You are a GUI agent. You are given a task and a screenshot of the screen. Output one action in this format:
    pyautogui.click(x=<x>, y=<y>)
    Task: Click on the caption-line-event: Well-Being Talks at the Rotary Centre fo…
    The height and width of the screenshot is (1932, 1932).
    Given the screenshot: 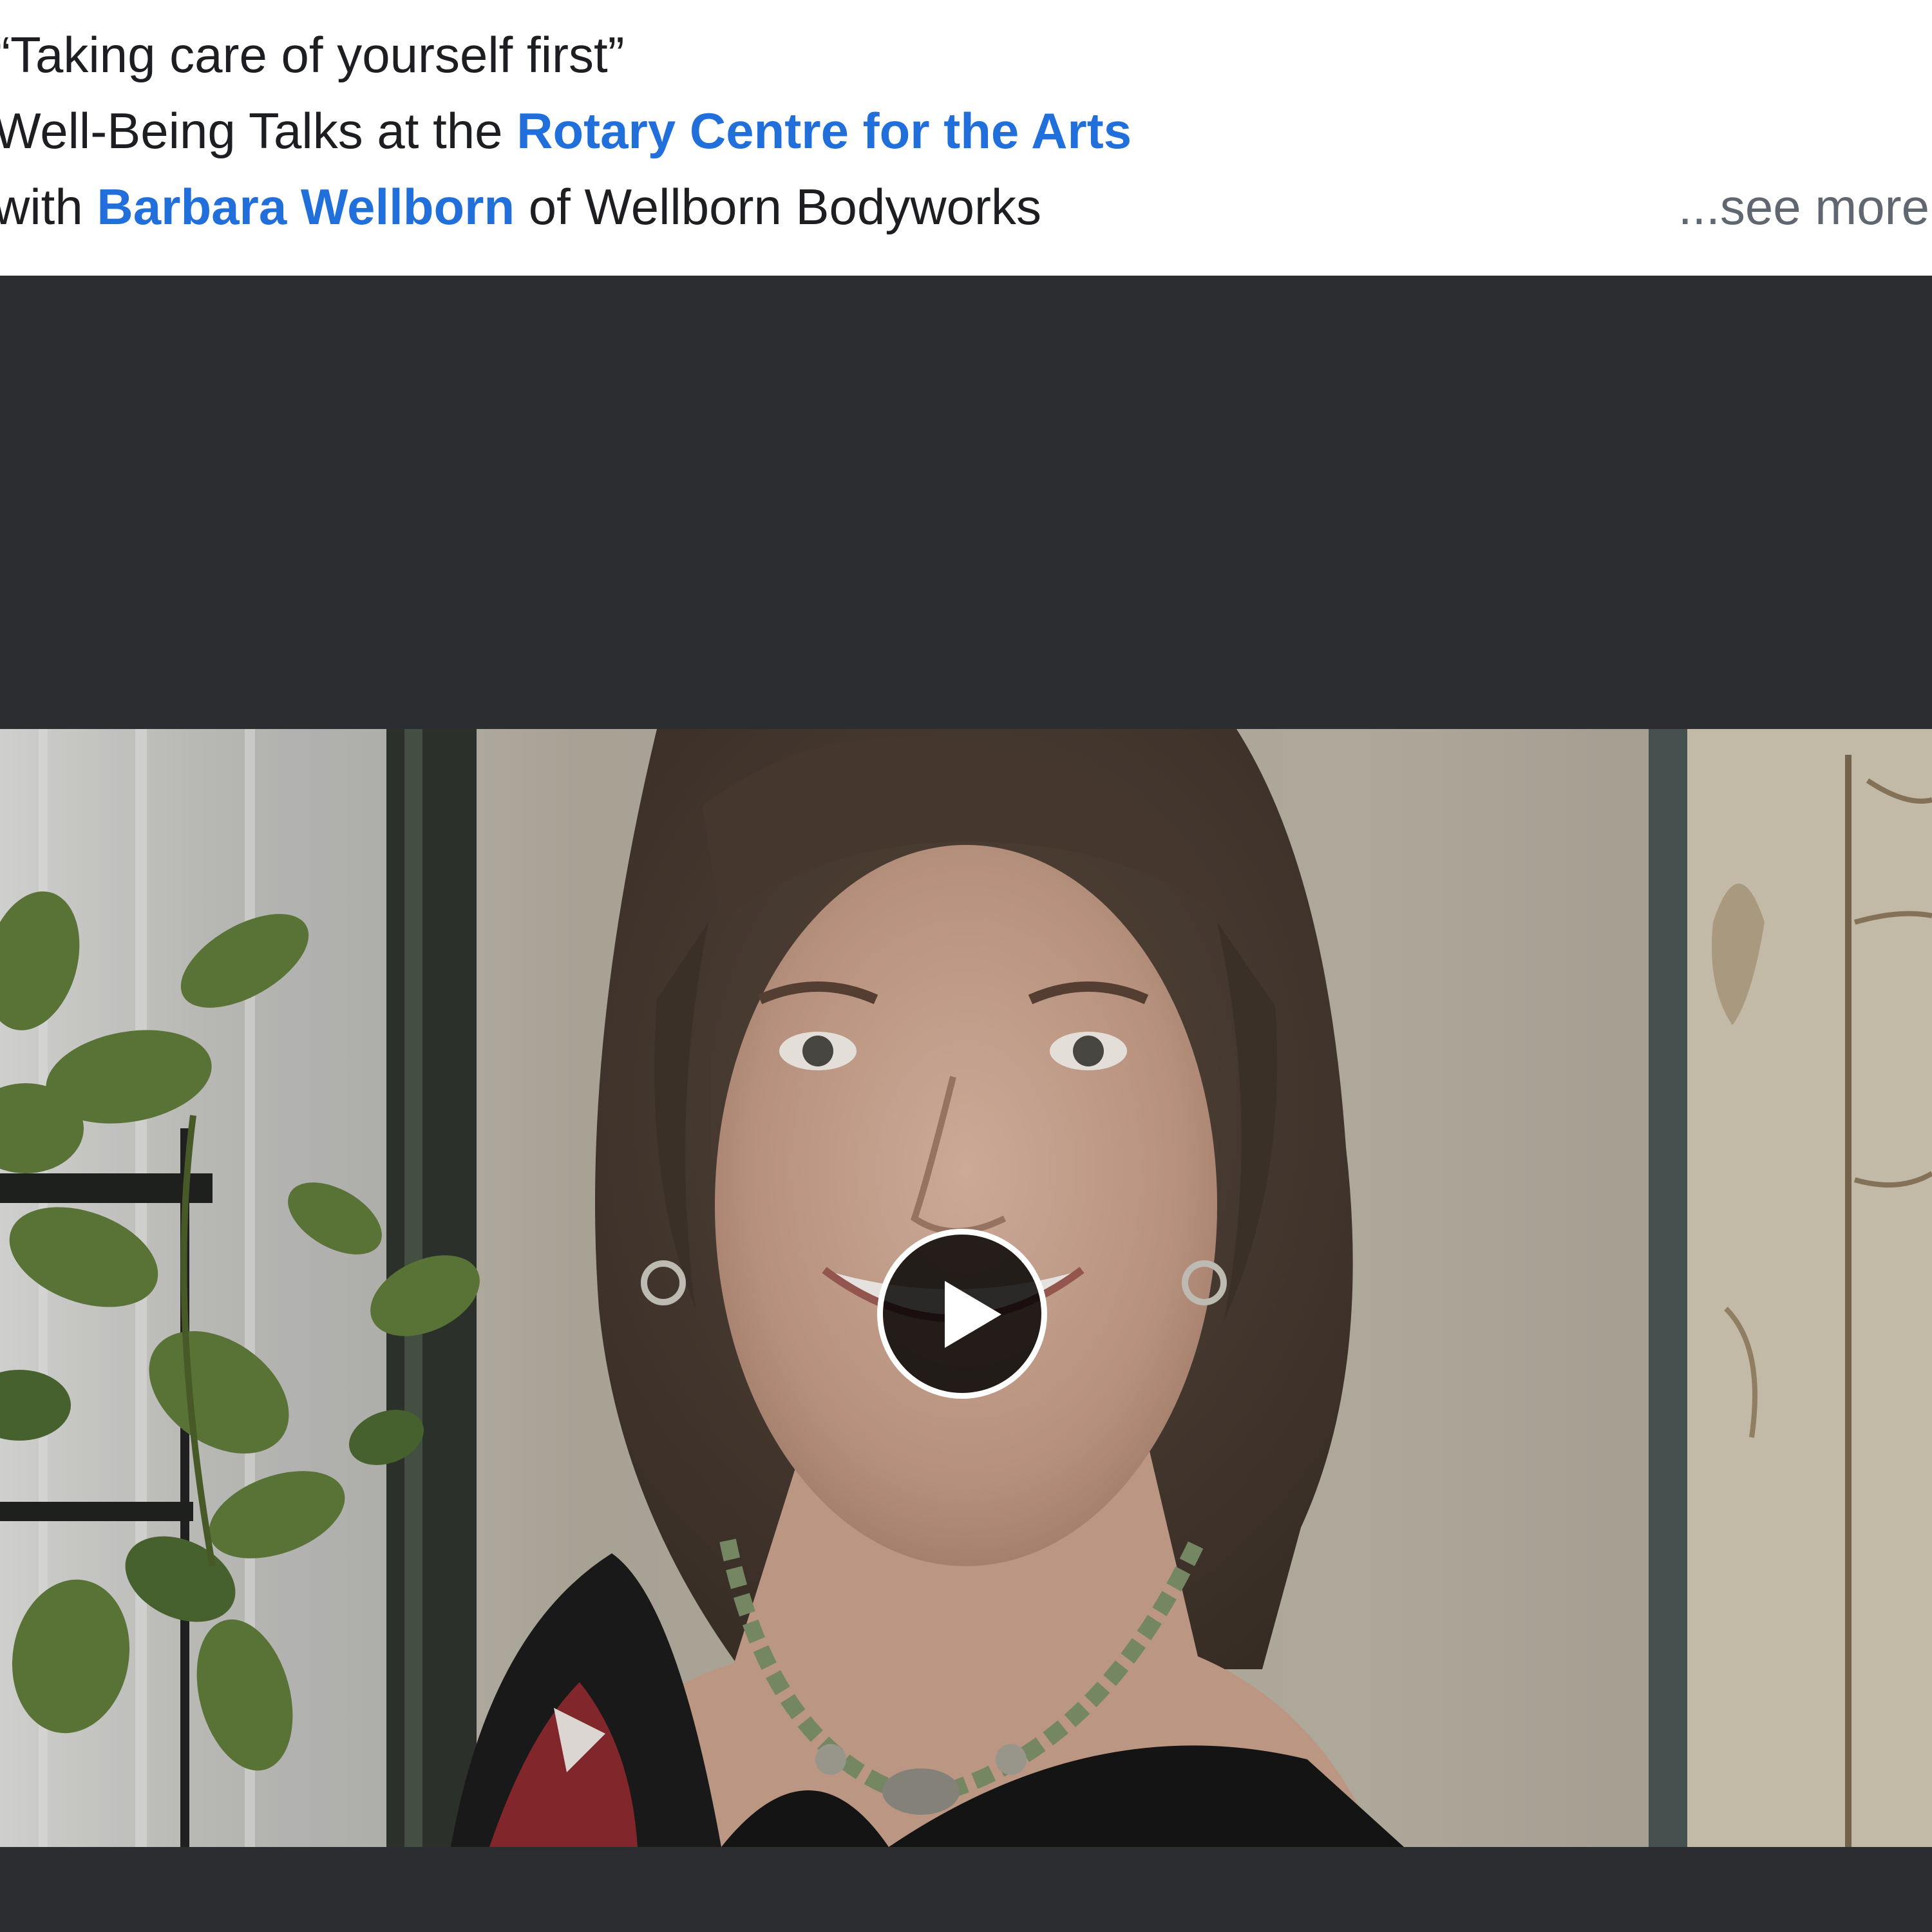 What is the action you would take?
    pyautogui.click(x=566, y=131)
    